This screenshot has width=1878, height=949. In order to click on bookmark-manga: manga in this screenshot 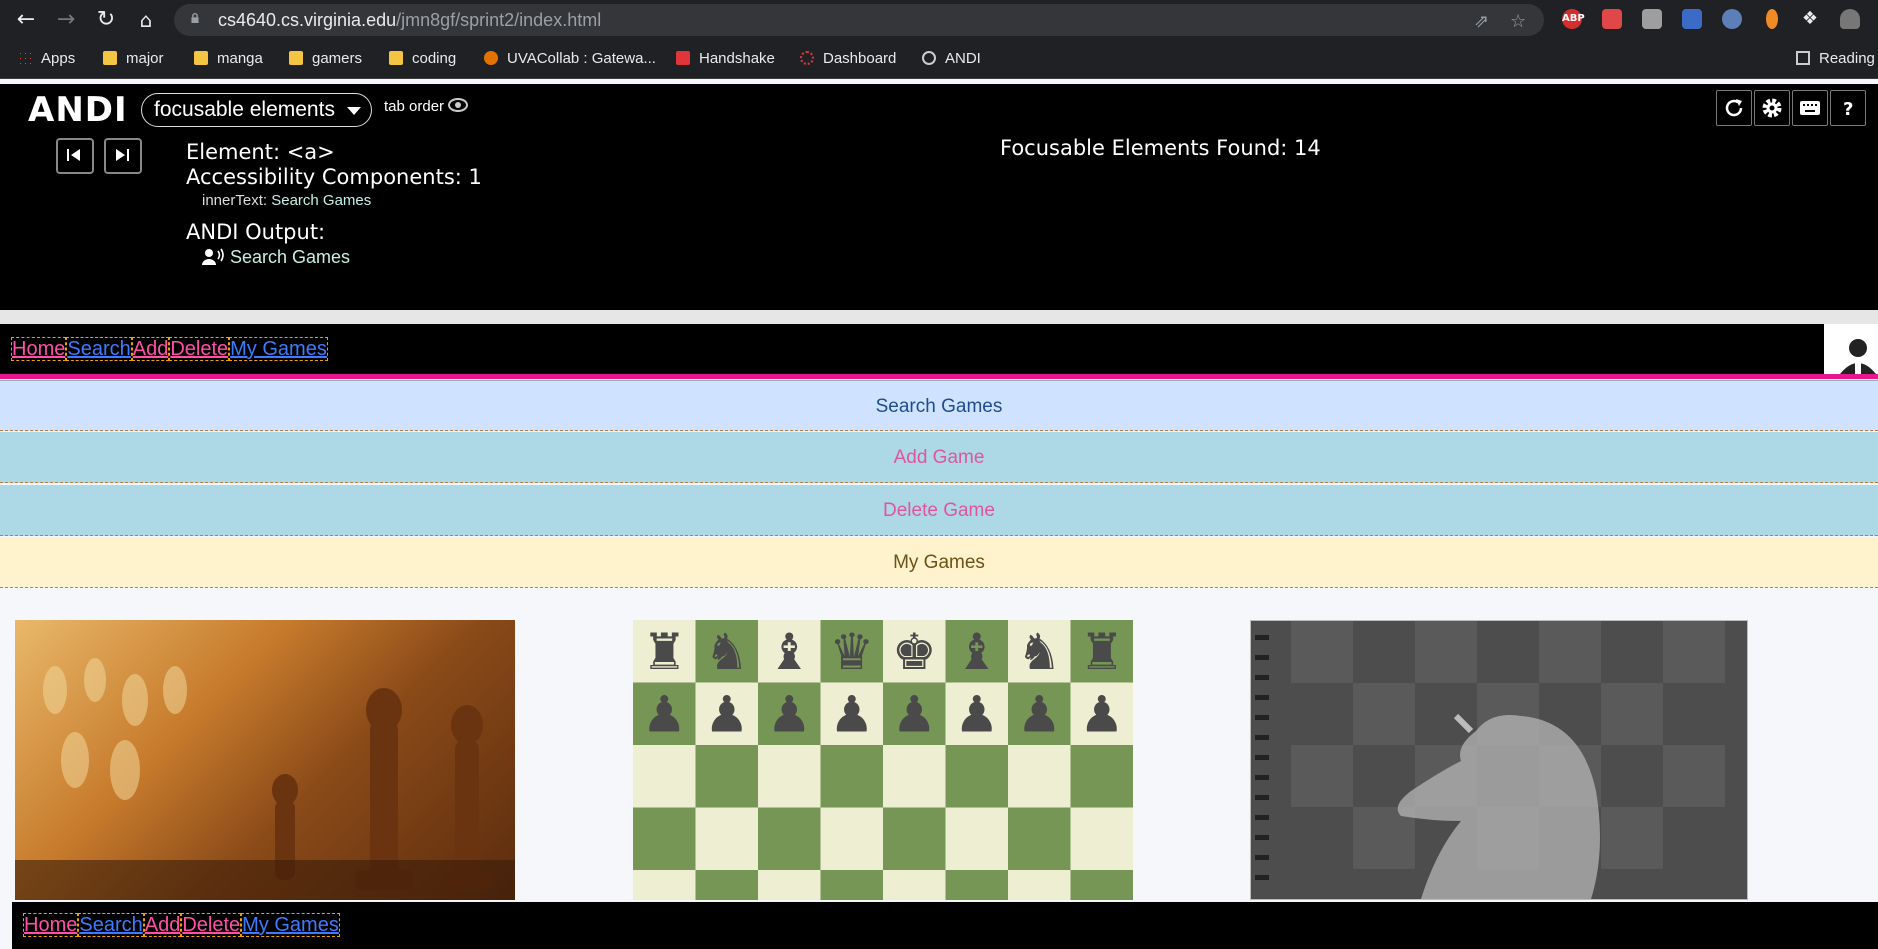, I will do `click(228, 59)`.